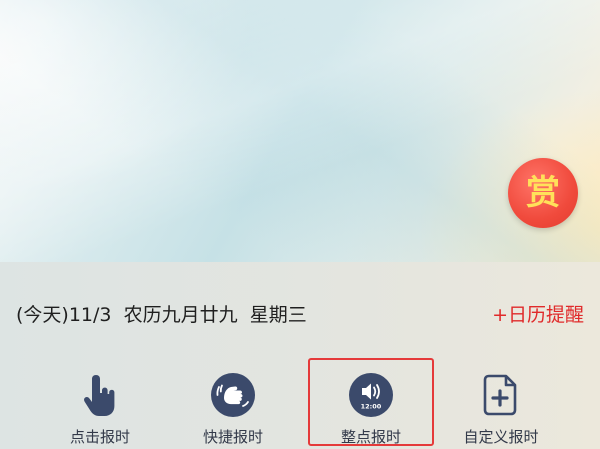  Describe the element at coordinates (370, 437) in the screenshot. I see `hourly-announce-label: 整点报时` at that location.